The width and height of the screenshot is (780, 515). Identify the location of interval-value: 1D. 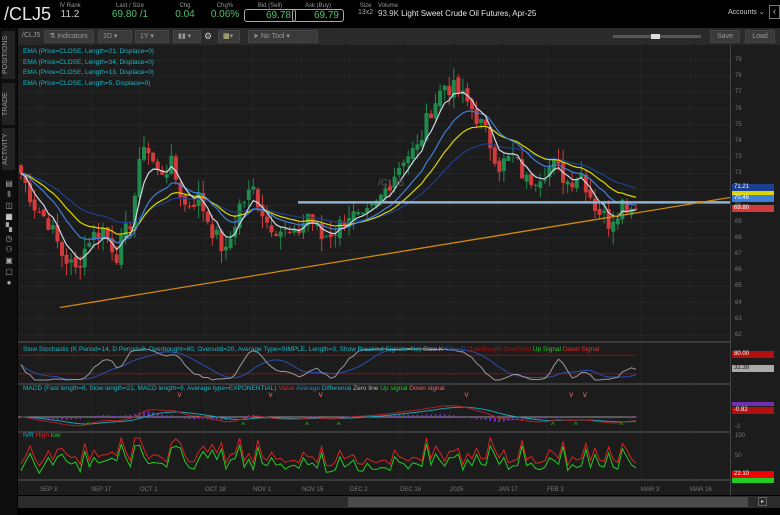
(107, 36).